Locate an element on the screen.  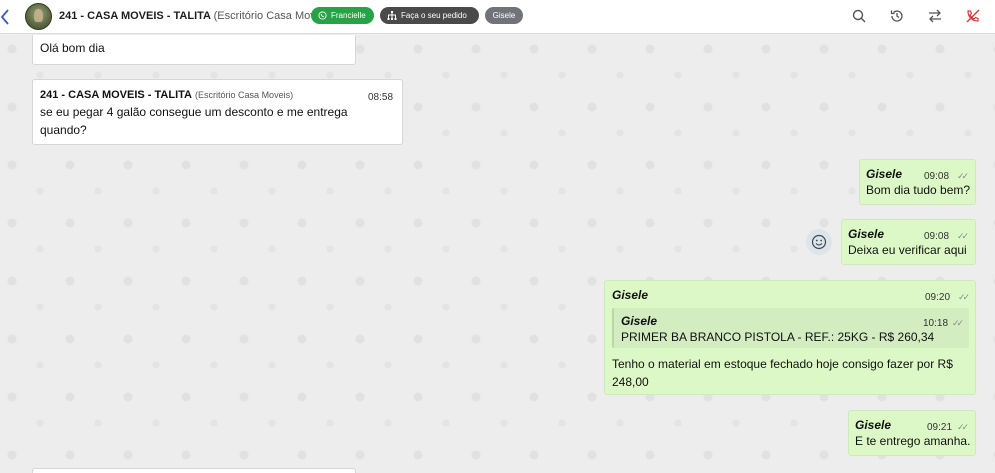
message-text: Olá bom dia is located at coordinates (72, 48).